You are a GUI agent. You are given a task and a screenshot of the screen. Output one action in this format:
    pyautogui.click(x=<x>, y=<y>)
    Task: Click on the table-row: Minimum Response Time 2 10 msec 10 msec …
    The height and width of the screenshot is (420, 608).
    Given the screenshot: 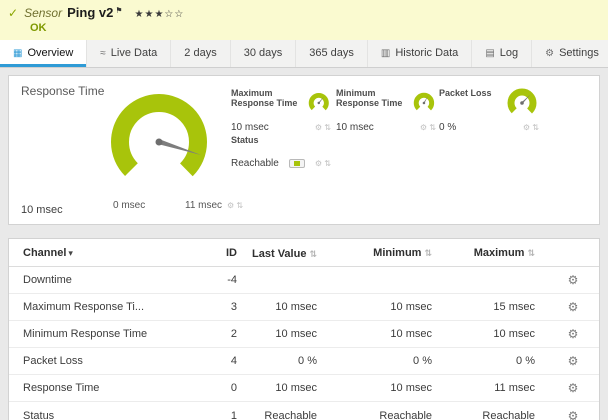 What is the action you would take?
    pyautogui.click(x=304, y=335)
    